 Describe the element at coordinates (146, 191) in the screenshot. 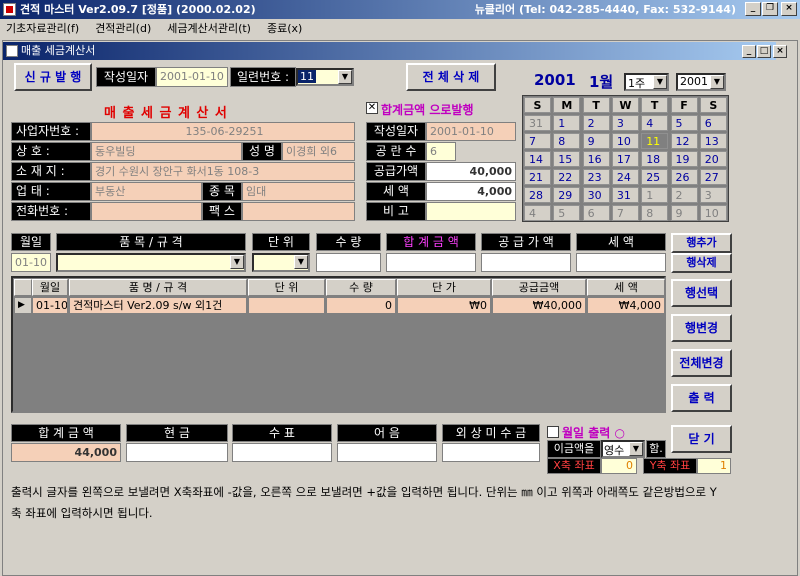

I see `biztype-field: 부동산` at that location.